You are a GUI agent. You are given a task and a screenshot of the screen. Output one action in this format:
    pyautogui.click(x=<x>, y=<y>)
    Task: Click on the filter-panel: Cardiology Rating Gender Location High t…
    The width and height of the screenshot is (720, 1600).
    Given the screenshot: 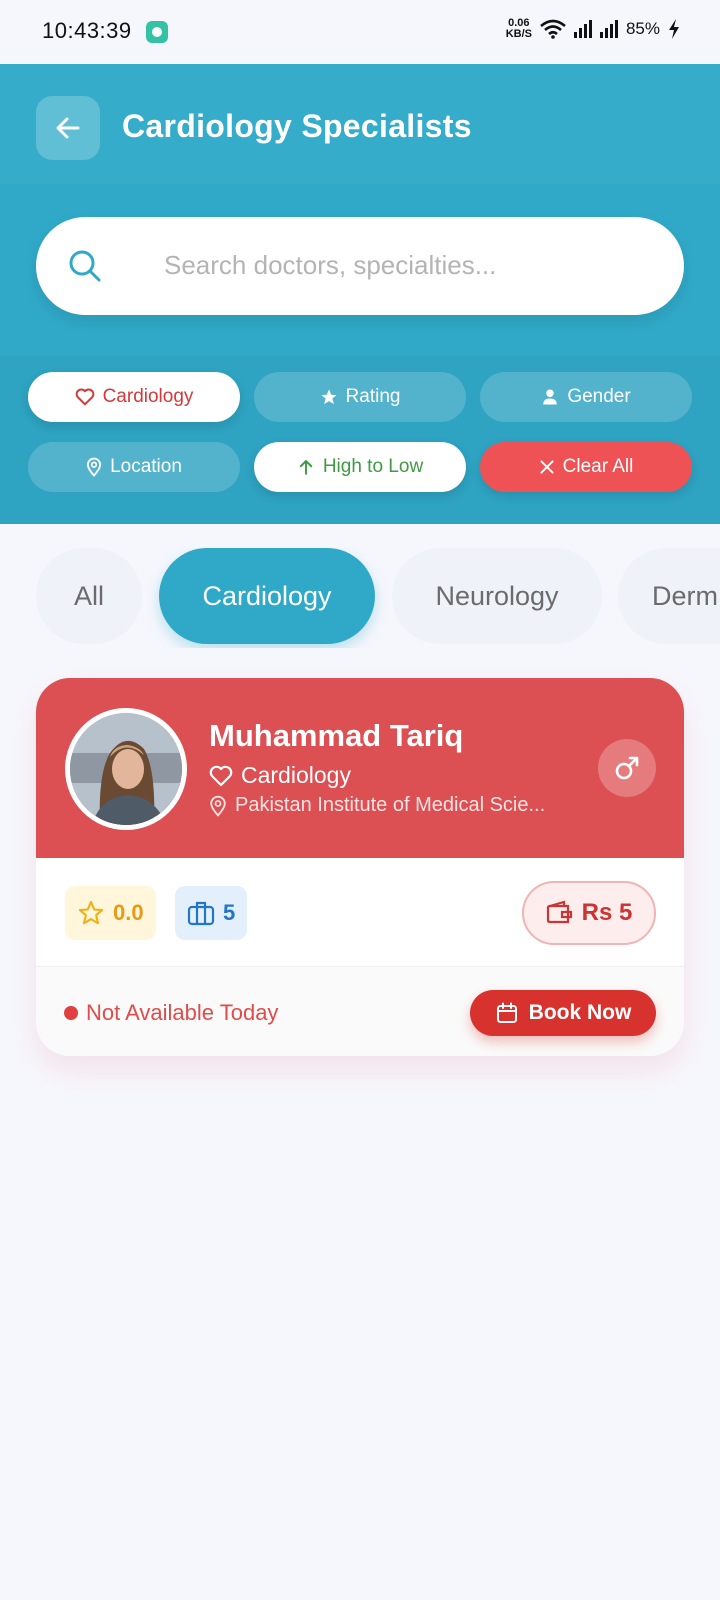 What is the action you would take?
    pyautogui.click(x=360, y=440)
    